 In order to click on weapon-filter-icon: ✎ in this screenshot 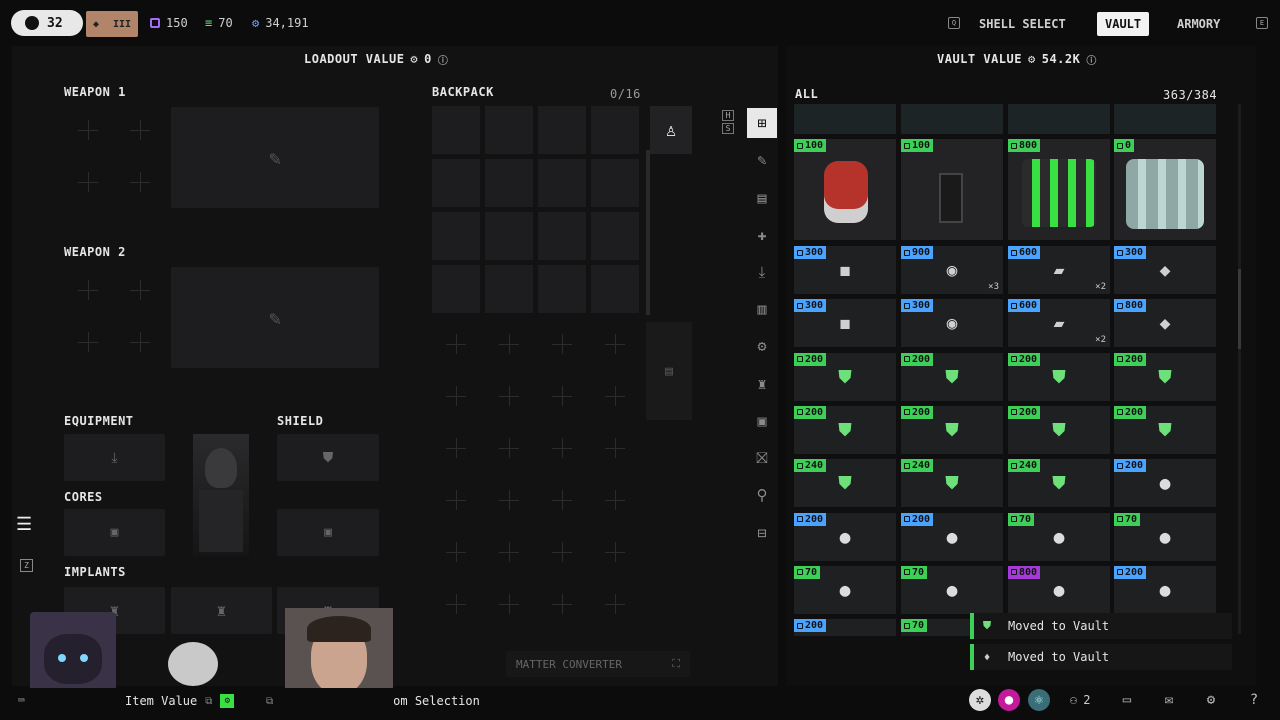, I will do `click(762, 160)`.